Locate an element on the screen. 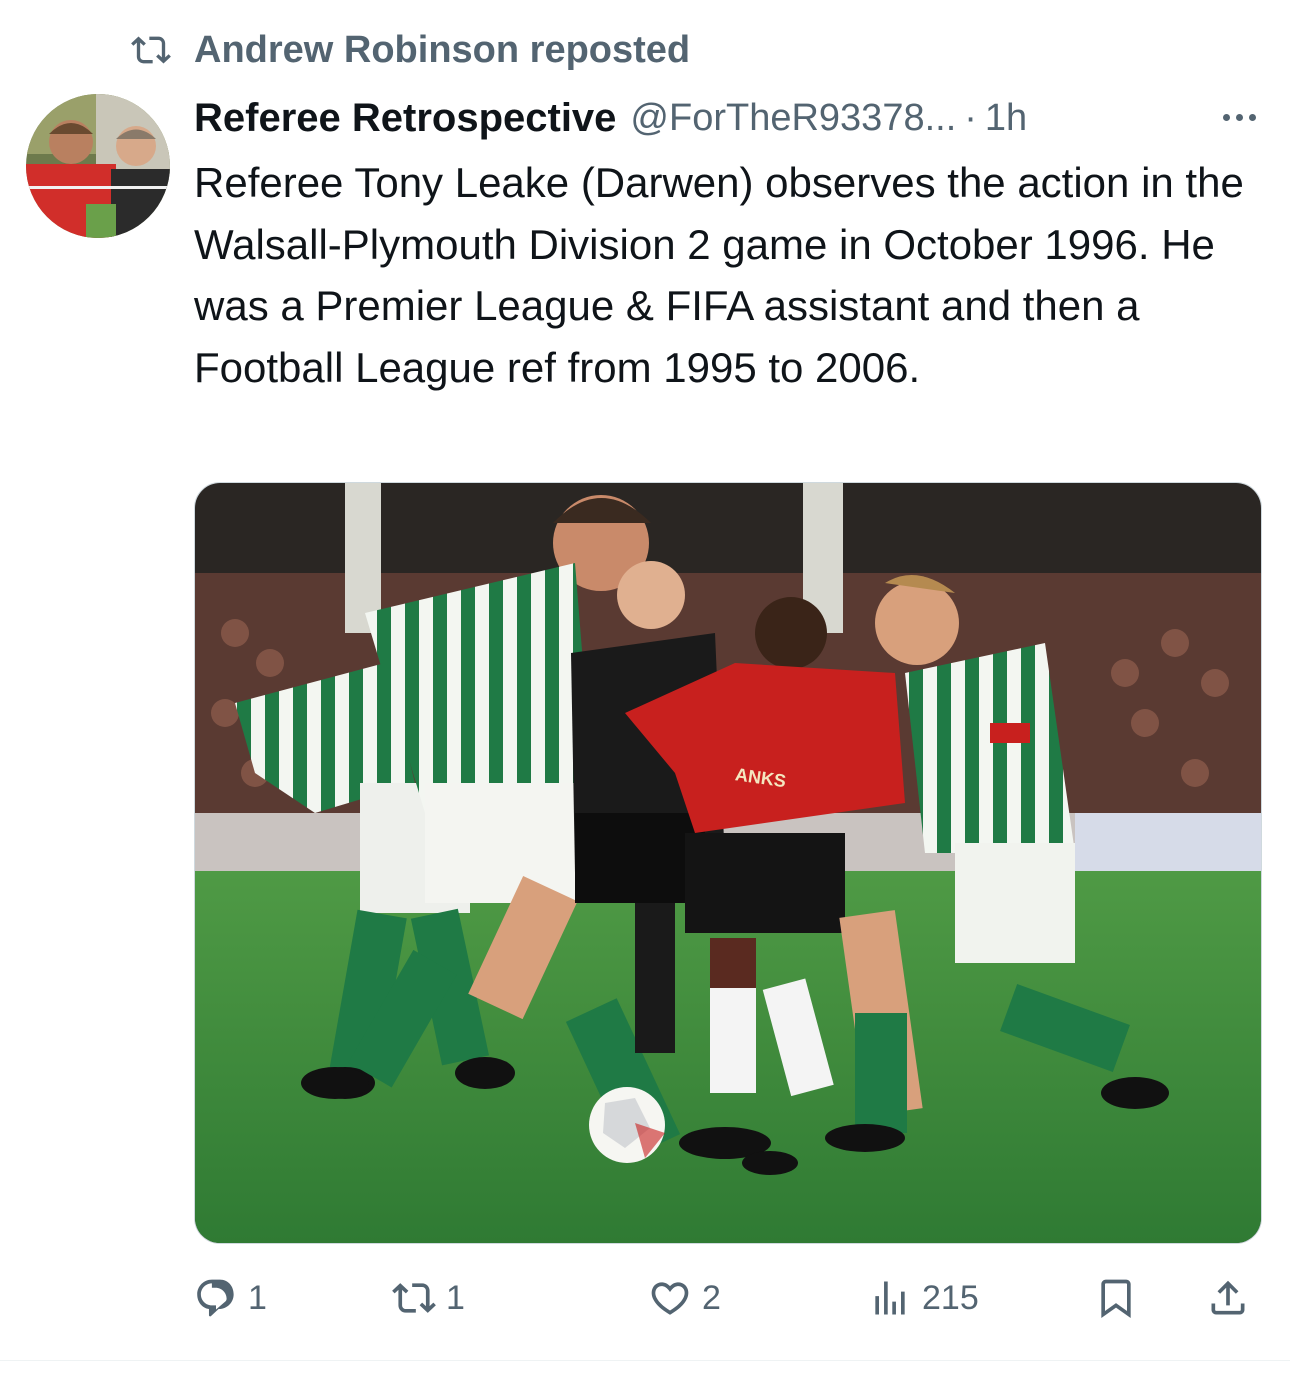 This screenshot has width=1290, height=1381. repost-label: Andrew Robinson reposted is located at coordinates (442, 49).